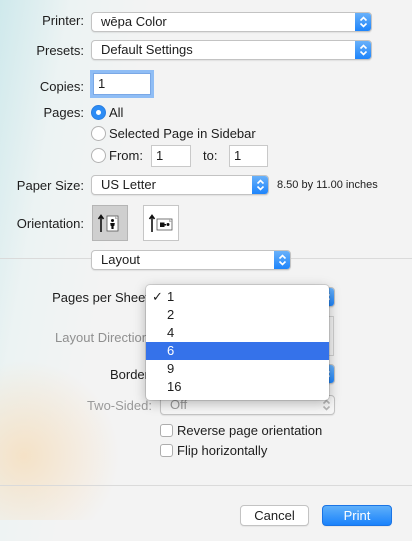  Describe the element at coordinates (98, 155) in the screenshot. I see `pages-from-radio` at that location.